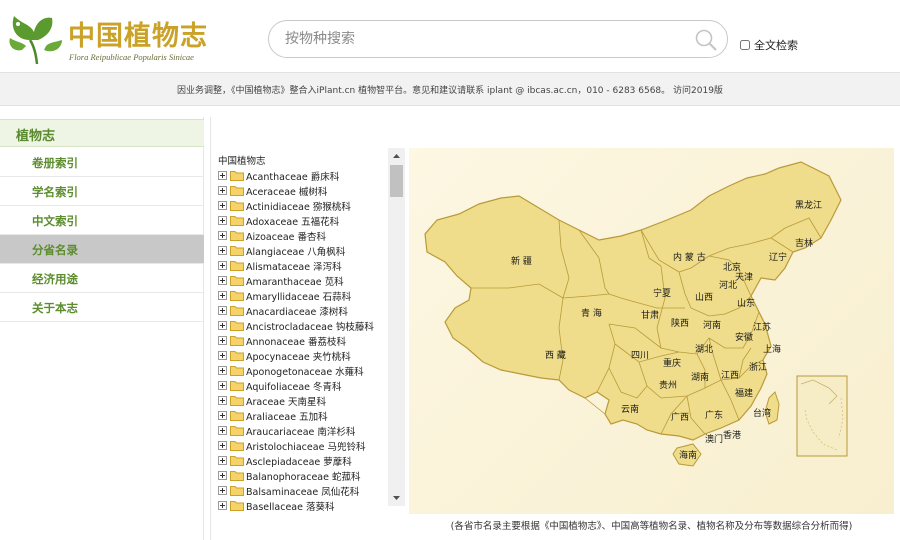  I want to click on scroll-up-arrow-icon, so click(396, 155).